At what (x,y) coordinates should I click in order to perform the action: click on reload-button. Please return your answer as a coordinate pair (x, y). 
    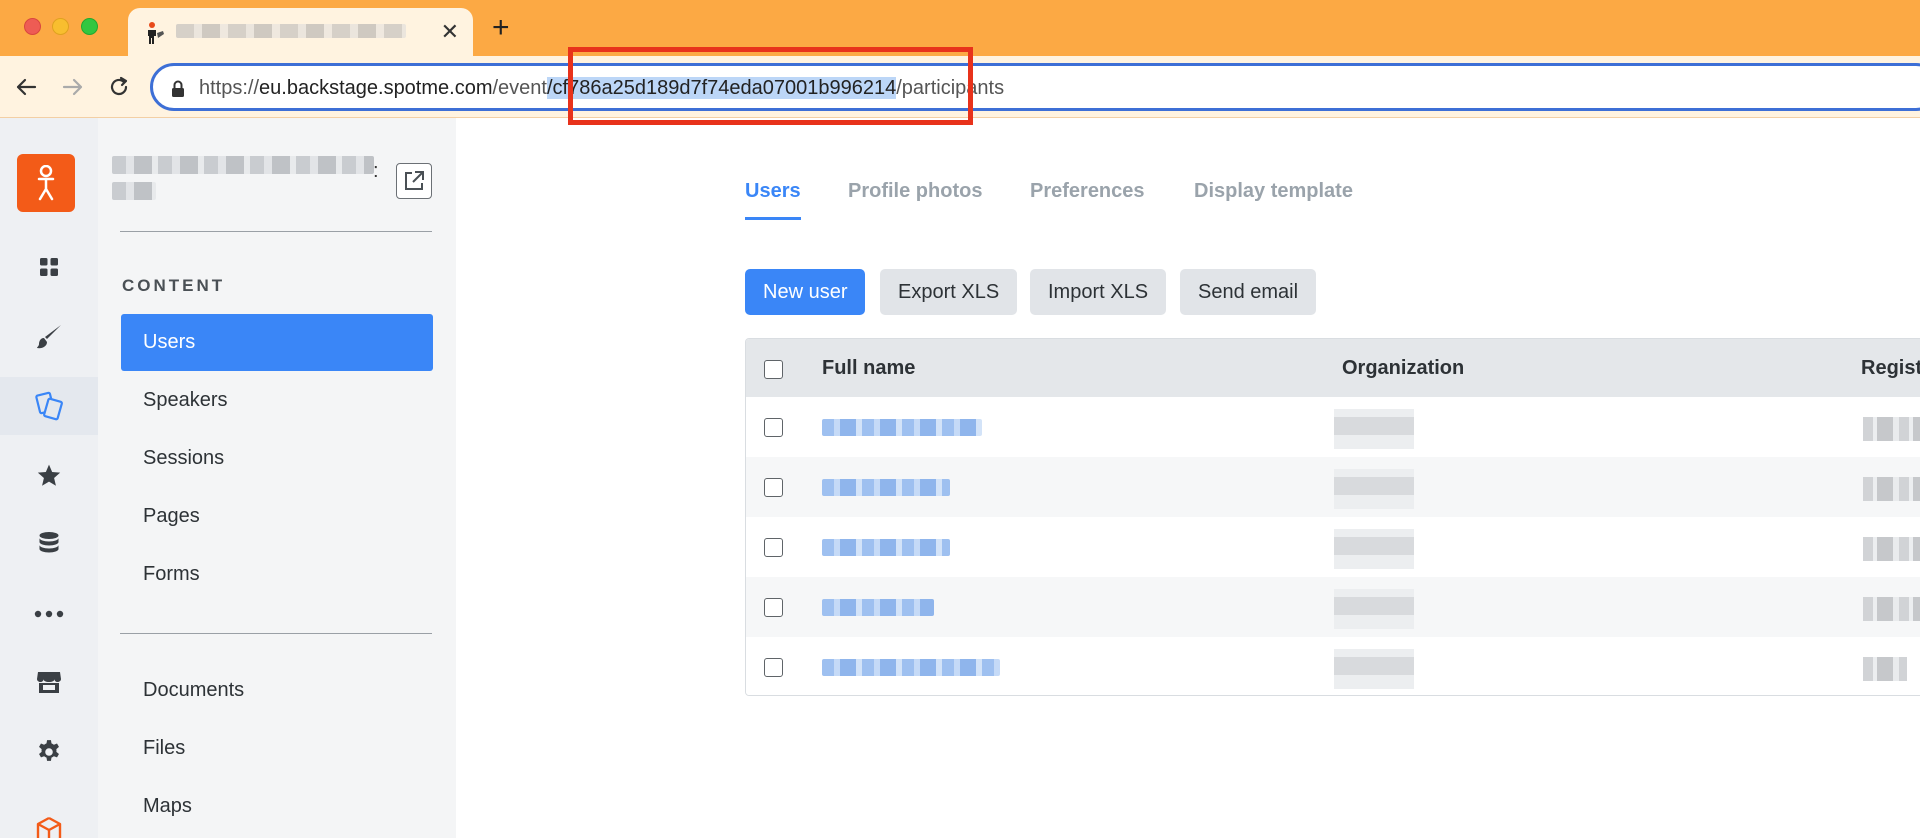
    Looking at the image, I should click on (119, 87).